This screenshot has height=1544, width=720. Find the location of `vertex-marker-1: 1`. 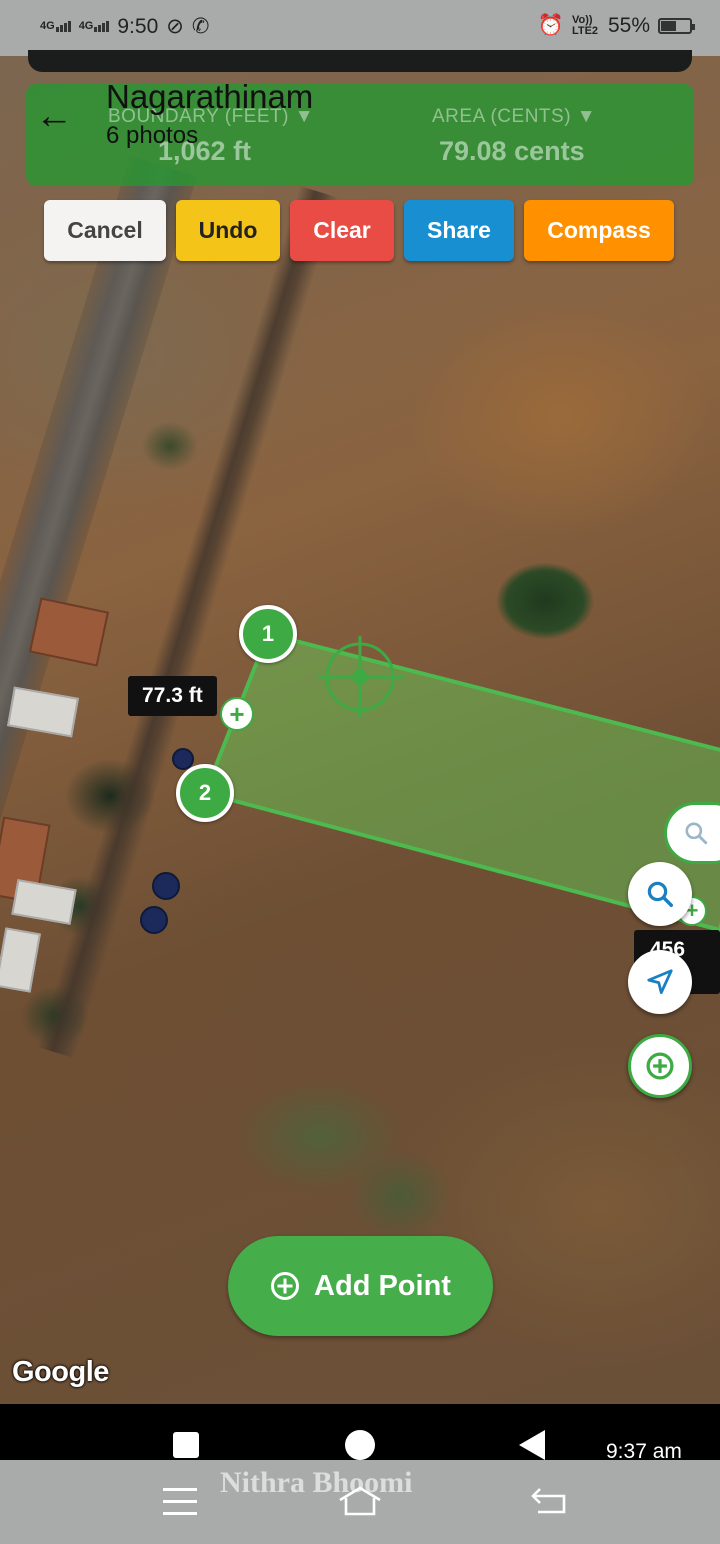

vertex-marker-1: 1 is located at coordinates (268, 634).